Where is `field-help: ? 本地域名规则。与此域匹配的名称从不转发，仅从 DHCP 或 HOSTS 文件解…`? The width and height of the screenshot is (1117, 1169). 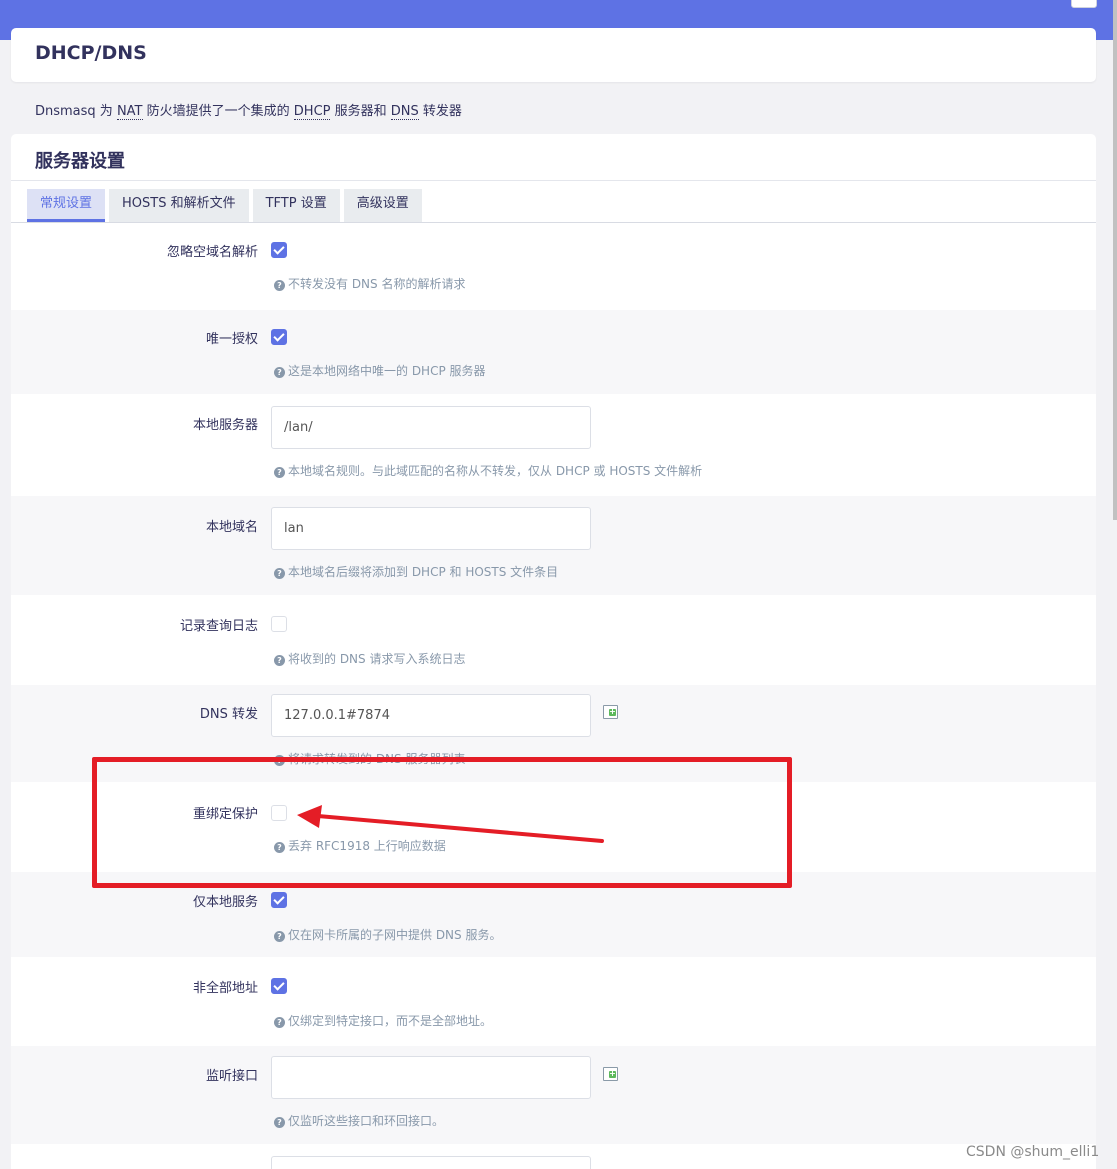
field-help: ? 本地域名规则。与此域匹配的名称从不转发，仅从 DHCP 或 HOSTS 文件解… is located at coordinates (488, 470).